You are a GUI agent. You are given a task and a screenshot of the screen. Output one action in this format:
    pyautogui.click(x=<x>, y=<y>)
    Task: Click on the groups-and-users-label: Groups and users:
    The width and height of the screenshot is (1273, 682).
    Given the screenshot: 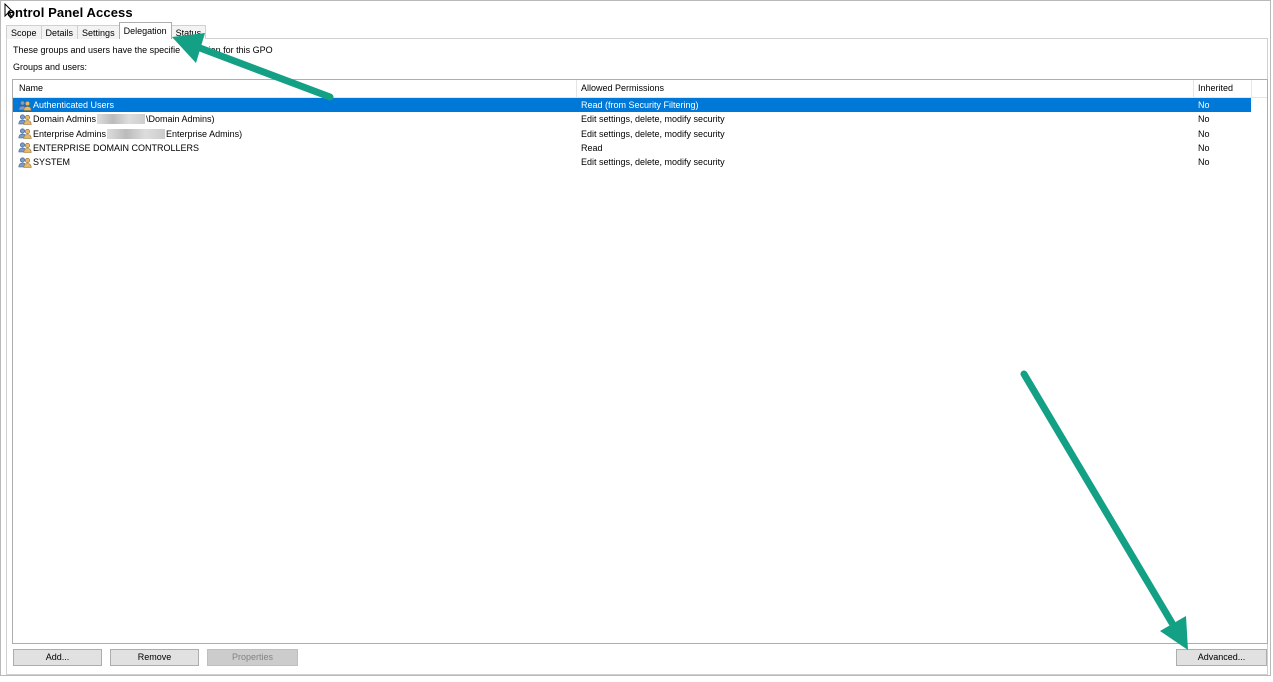 What is the action you would take?
    pyautogui.click(x=50, y=67)
    